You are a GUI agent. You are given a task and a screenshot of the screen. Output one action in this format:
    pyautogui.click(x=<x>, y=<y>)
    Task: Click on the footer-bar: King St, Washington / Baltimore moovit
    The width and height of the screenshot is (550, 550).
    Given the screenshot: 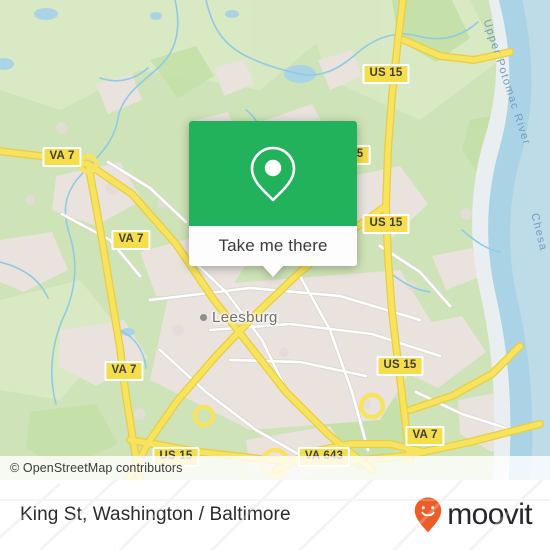 What is the action you would take?
    pyautogui.click(x=275, y=515)
    